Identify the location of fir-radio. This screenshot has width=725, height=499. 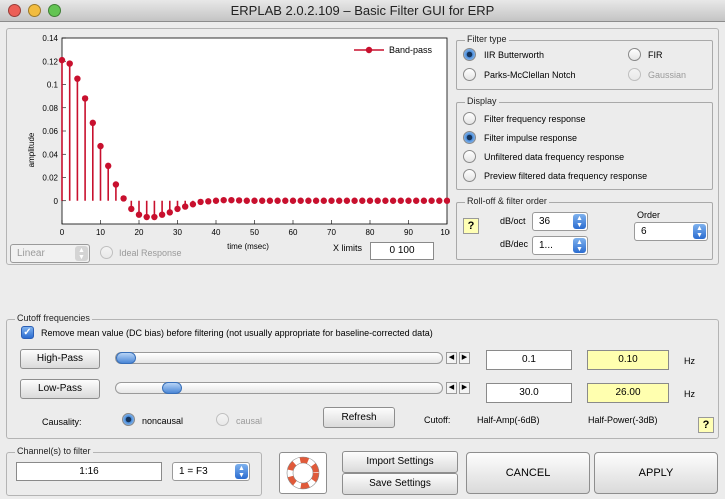
(634, 54).